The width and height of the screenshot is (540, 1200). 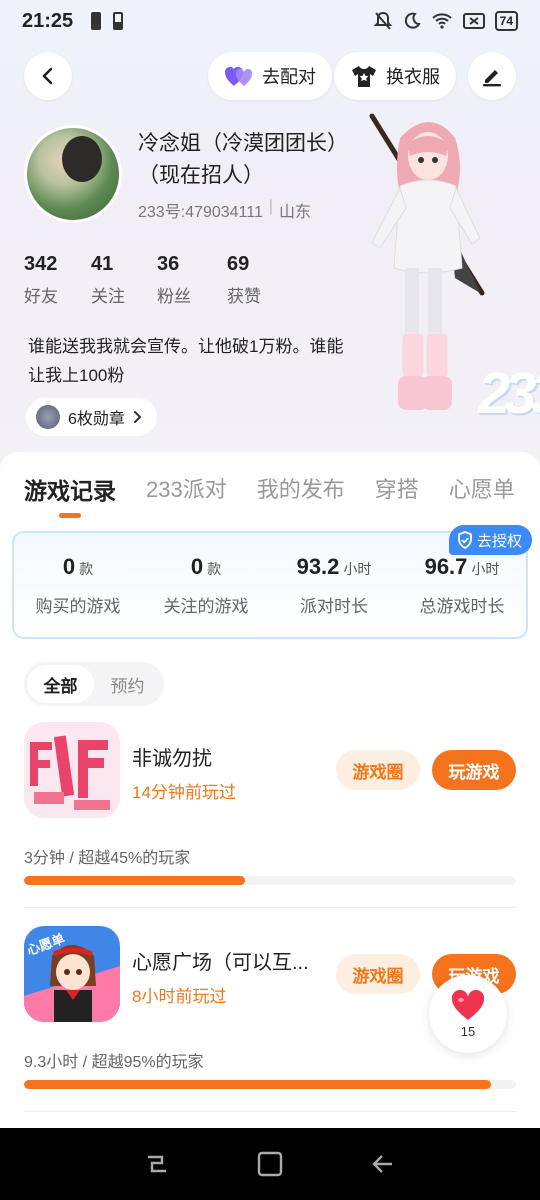 I want to click on chevron-right-icon, so click(x=137, y=417).